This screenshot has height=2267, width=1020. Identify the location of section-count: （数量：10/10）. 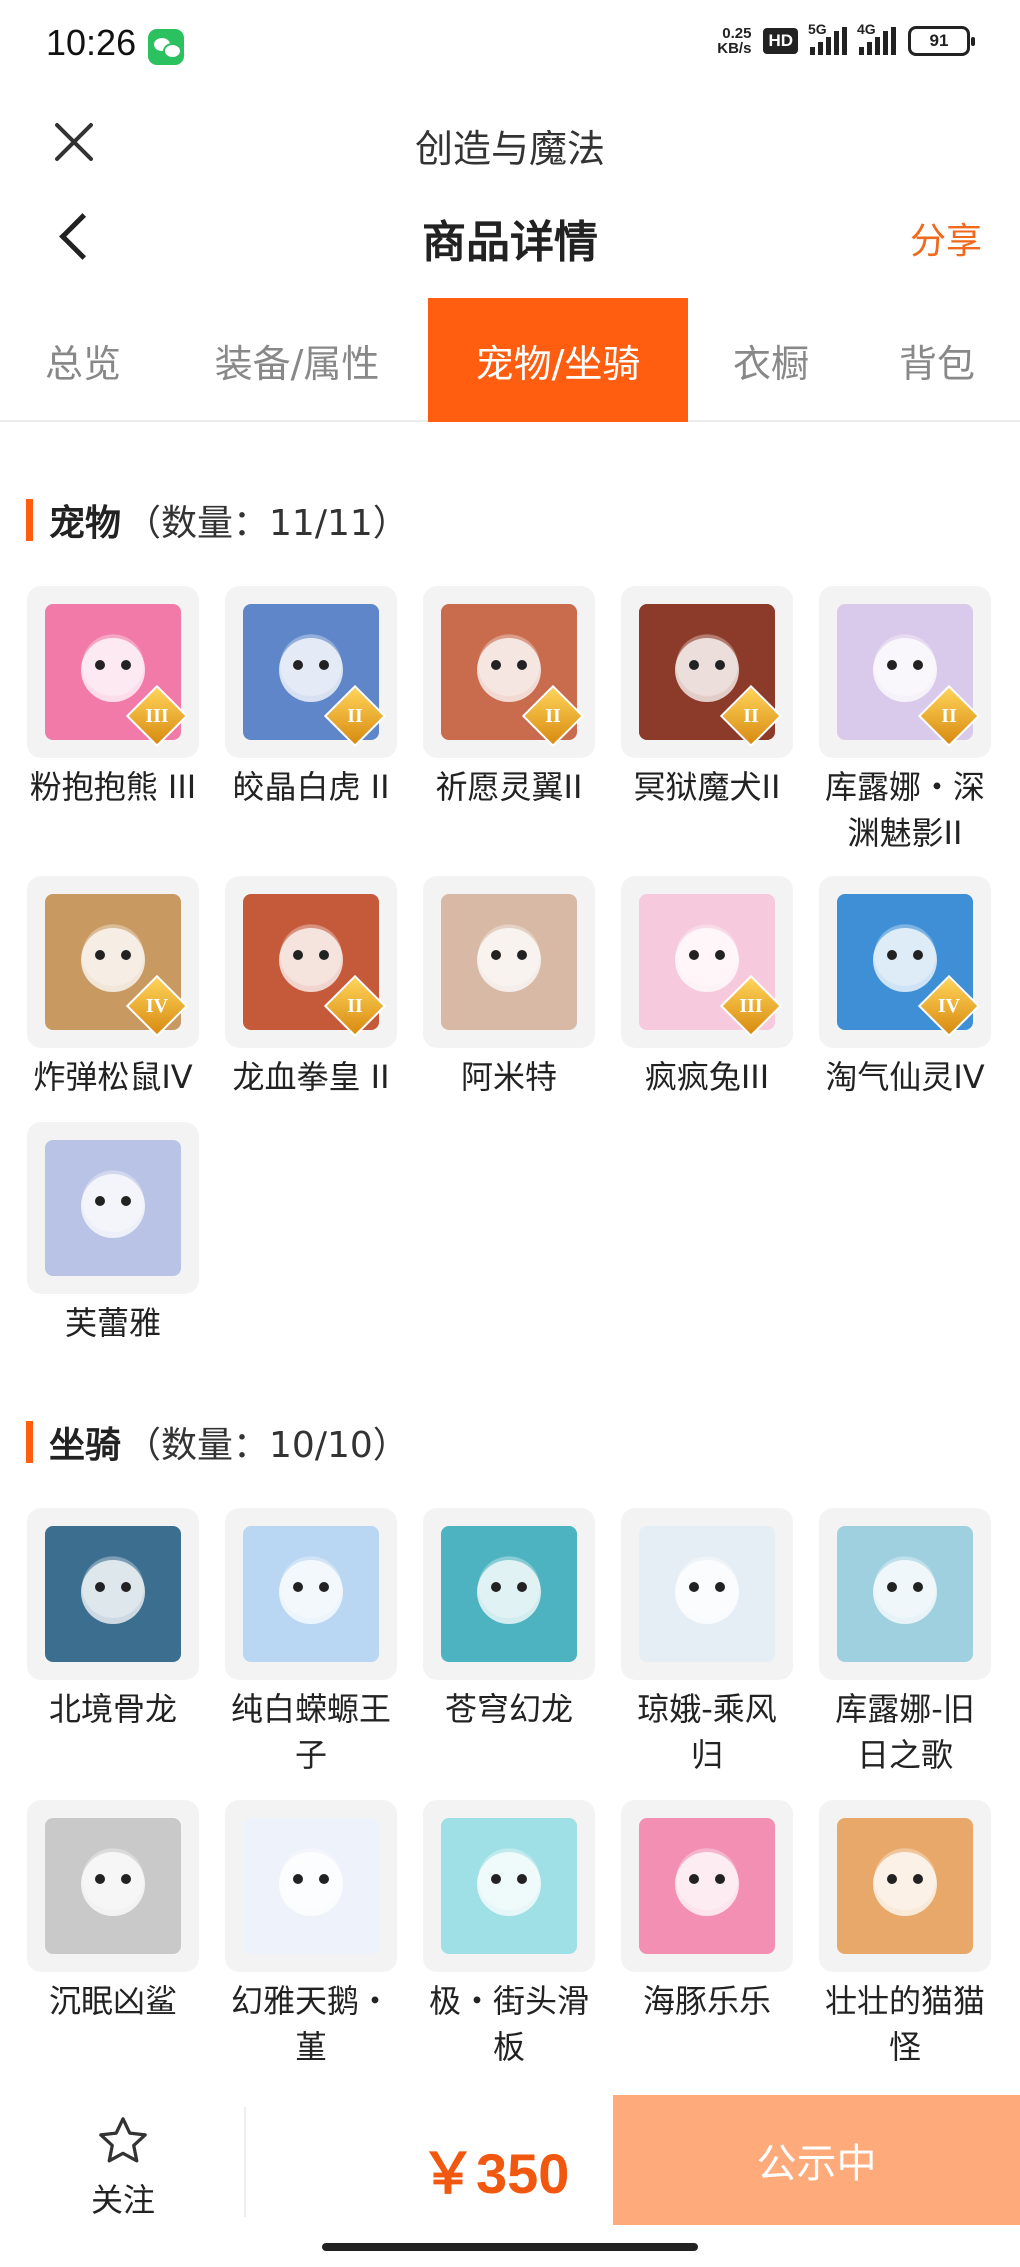
(267, 1445).